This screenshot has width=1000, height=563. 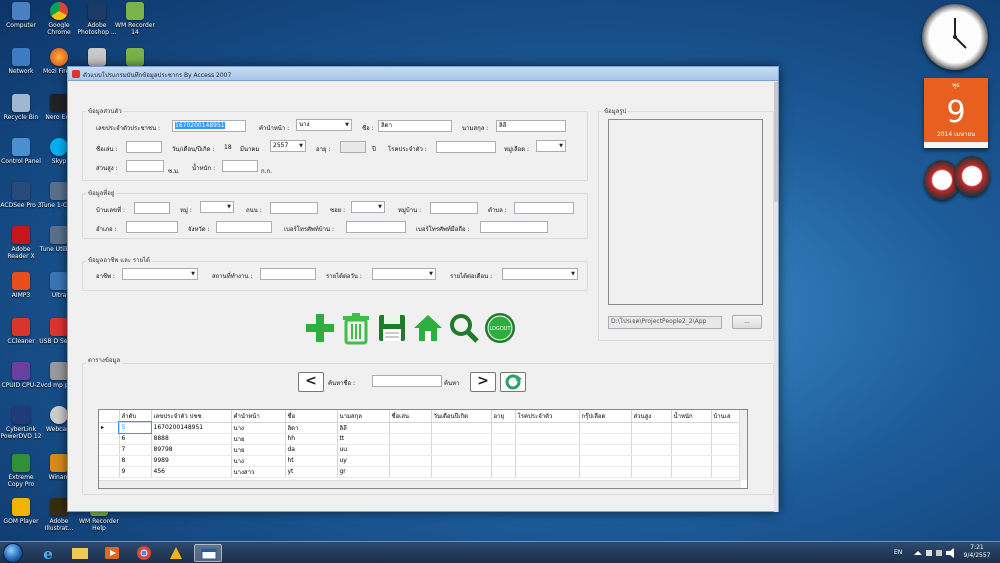 I want to click on column-header: ส่วนสูง, so click(x=651, y=416).